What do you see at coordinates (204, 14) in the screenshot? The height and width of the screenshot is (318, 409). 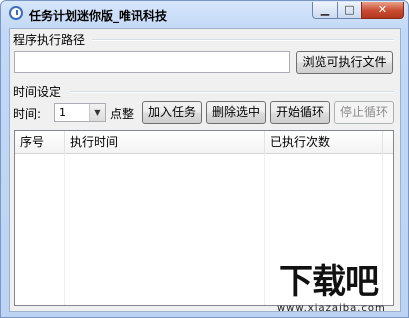 I see `title-bar: 任务计划迷你版_唯讯科技 ▁ □ ✕` at bounding box center [204, 14].